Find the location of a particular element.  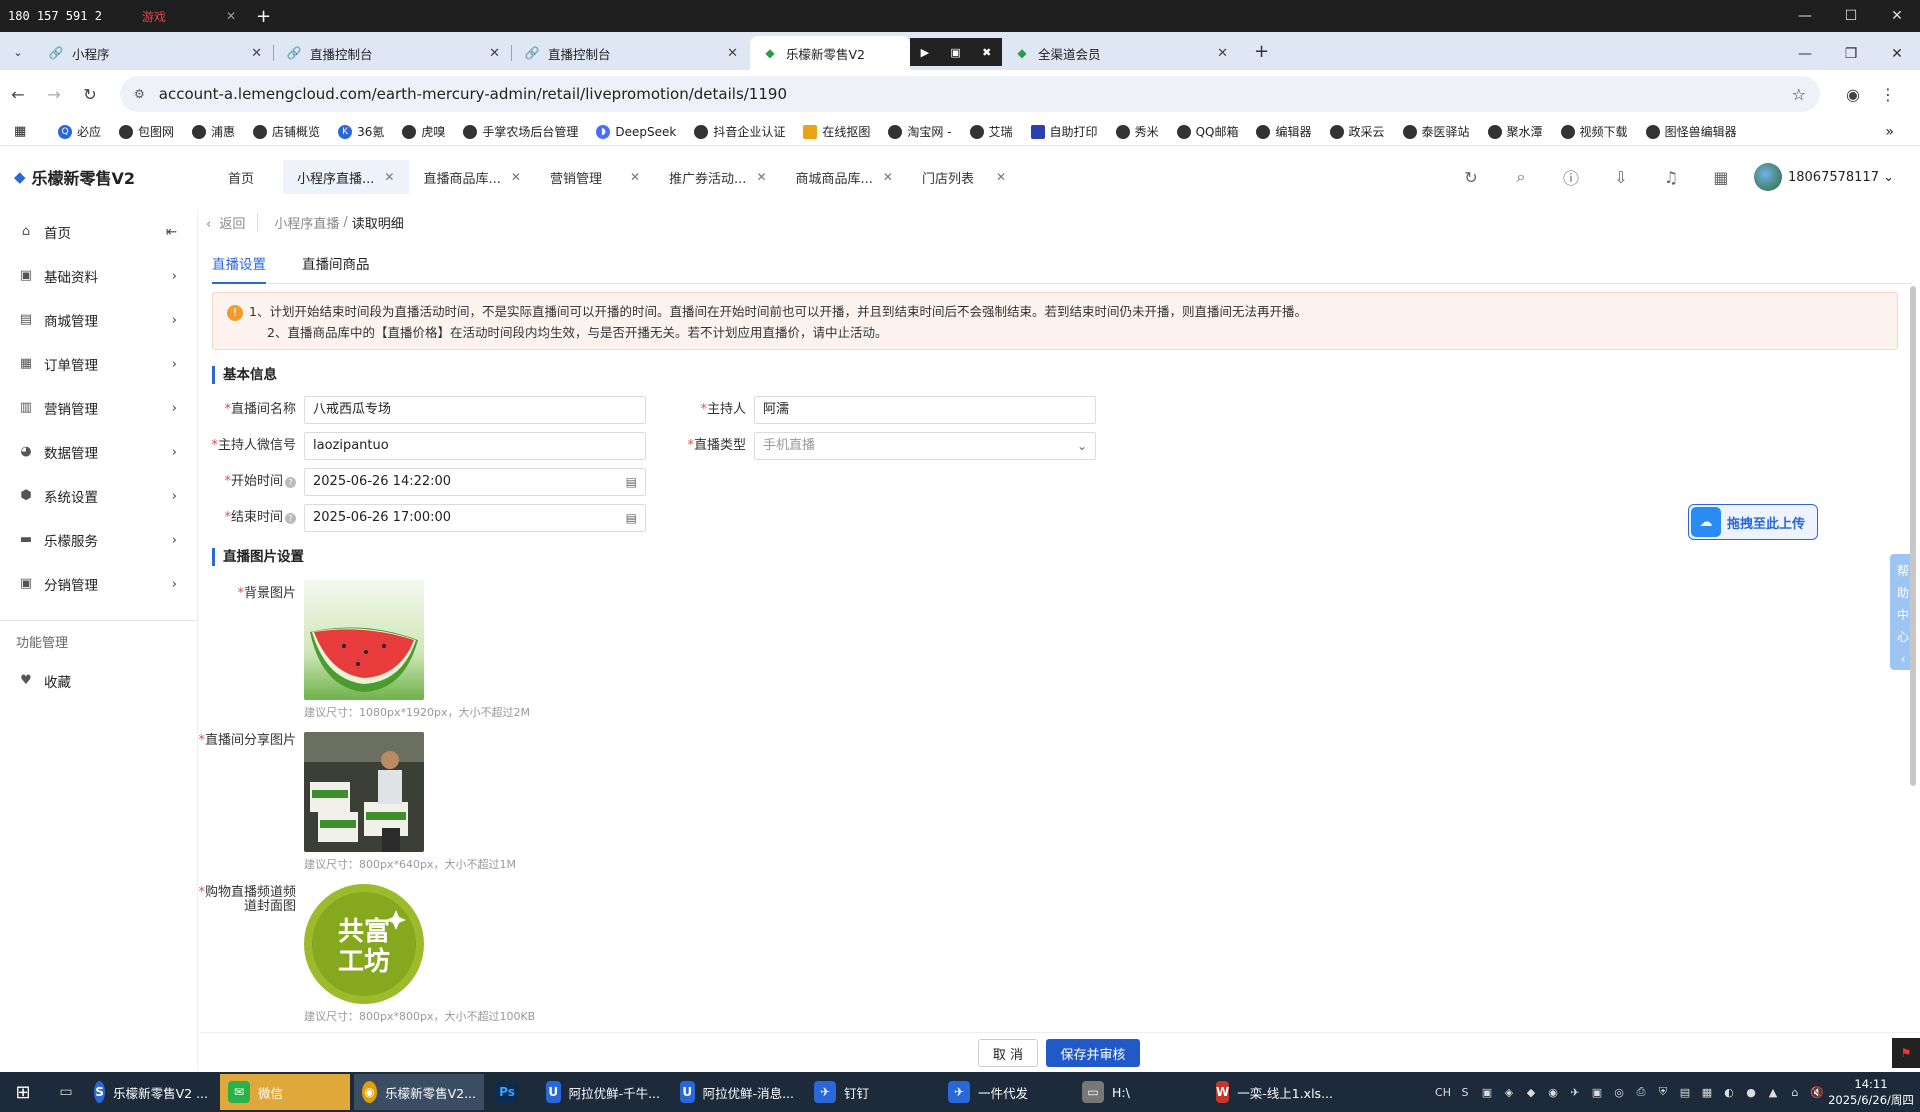

bookmark-item: 在线抠图 is located at coordinates (836, 131).